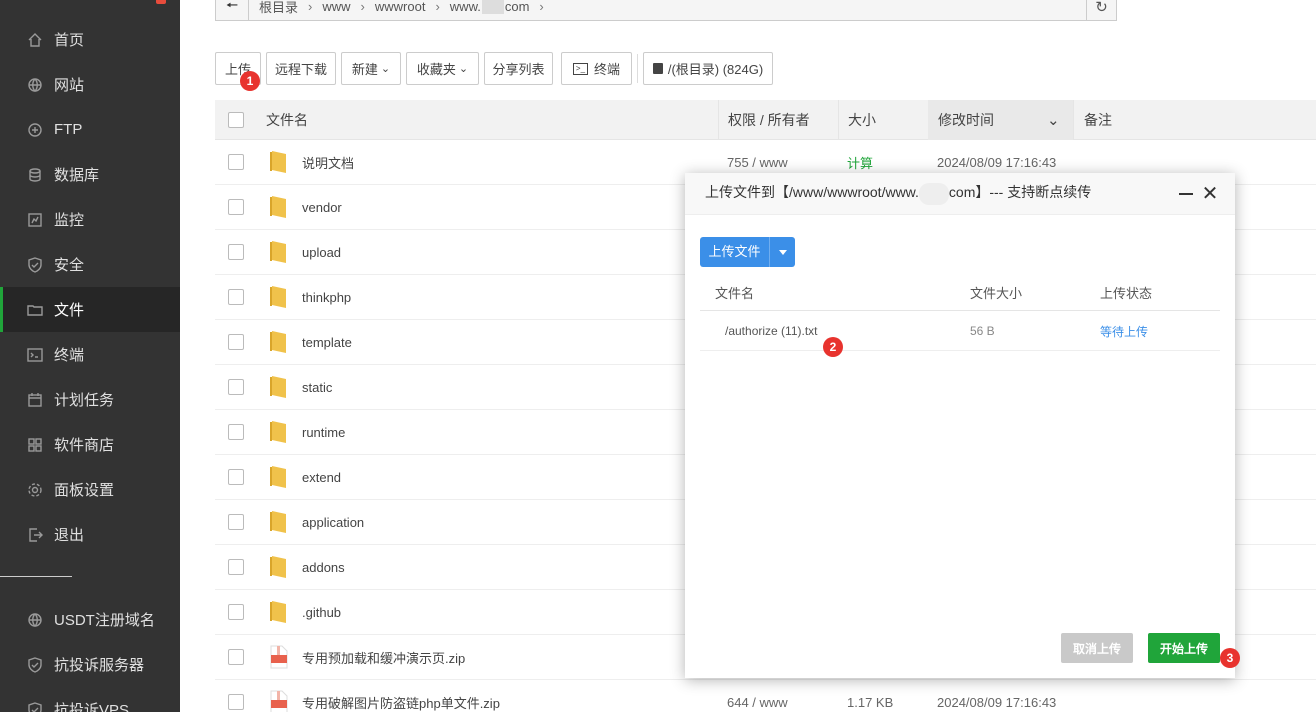 The width and height of the screenshot is (1316, 712). Describe the element at coordinates (310, 7) in the screenshot. I see `chevron-right-icon: ›` at that location.